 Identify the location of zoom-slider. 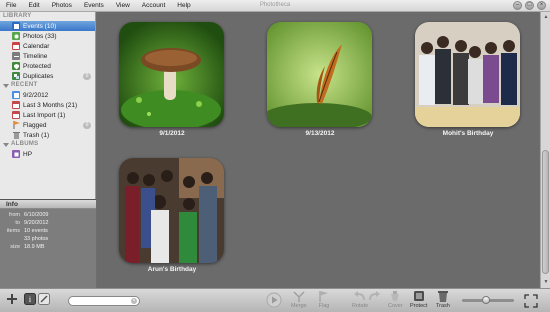
(488, 300).